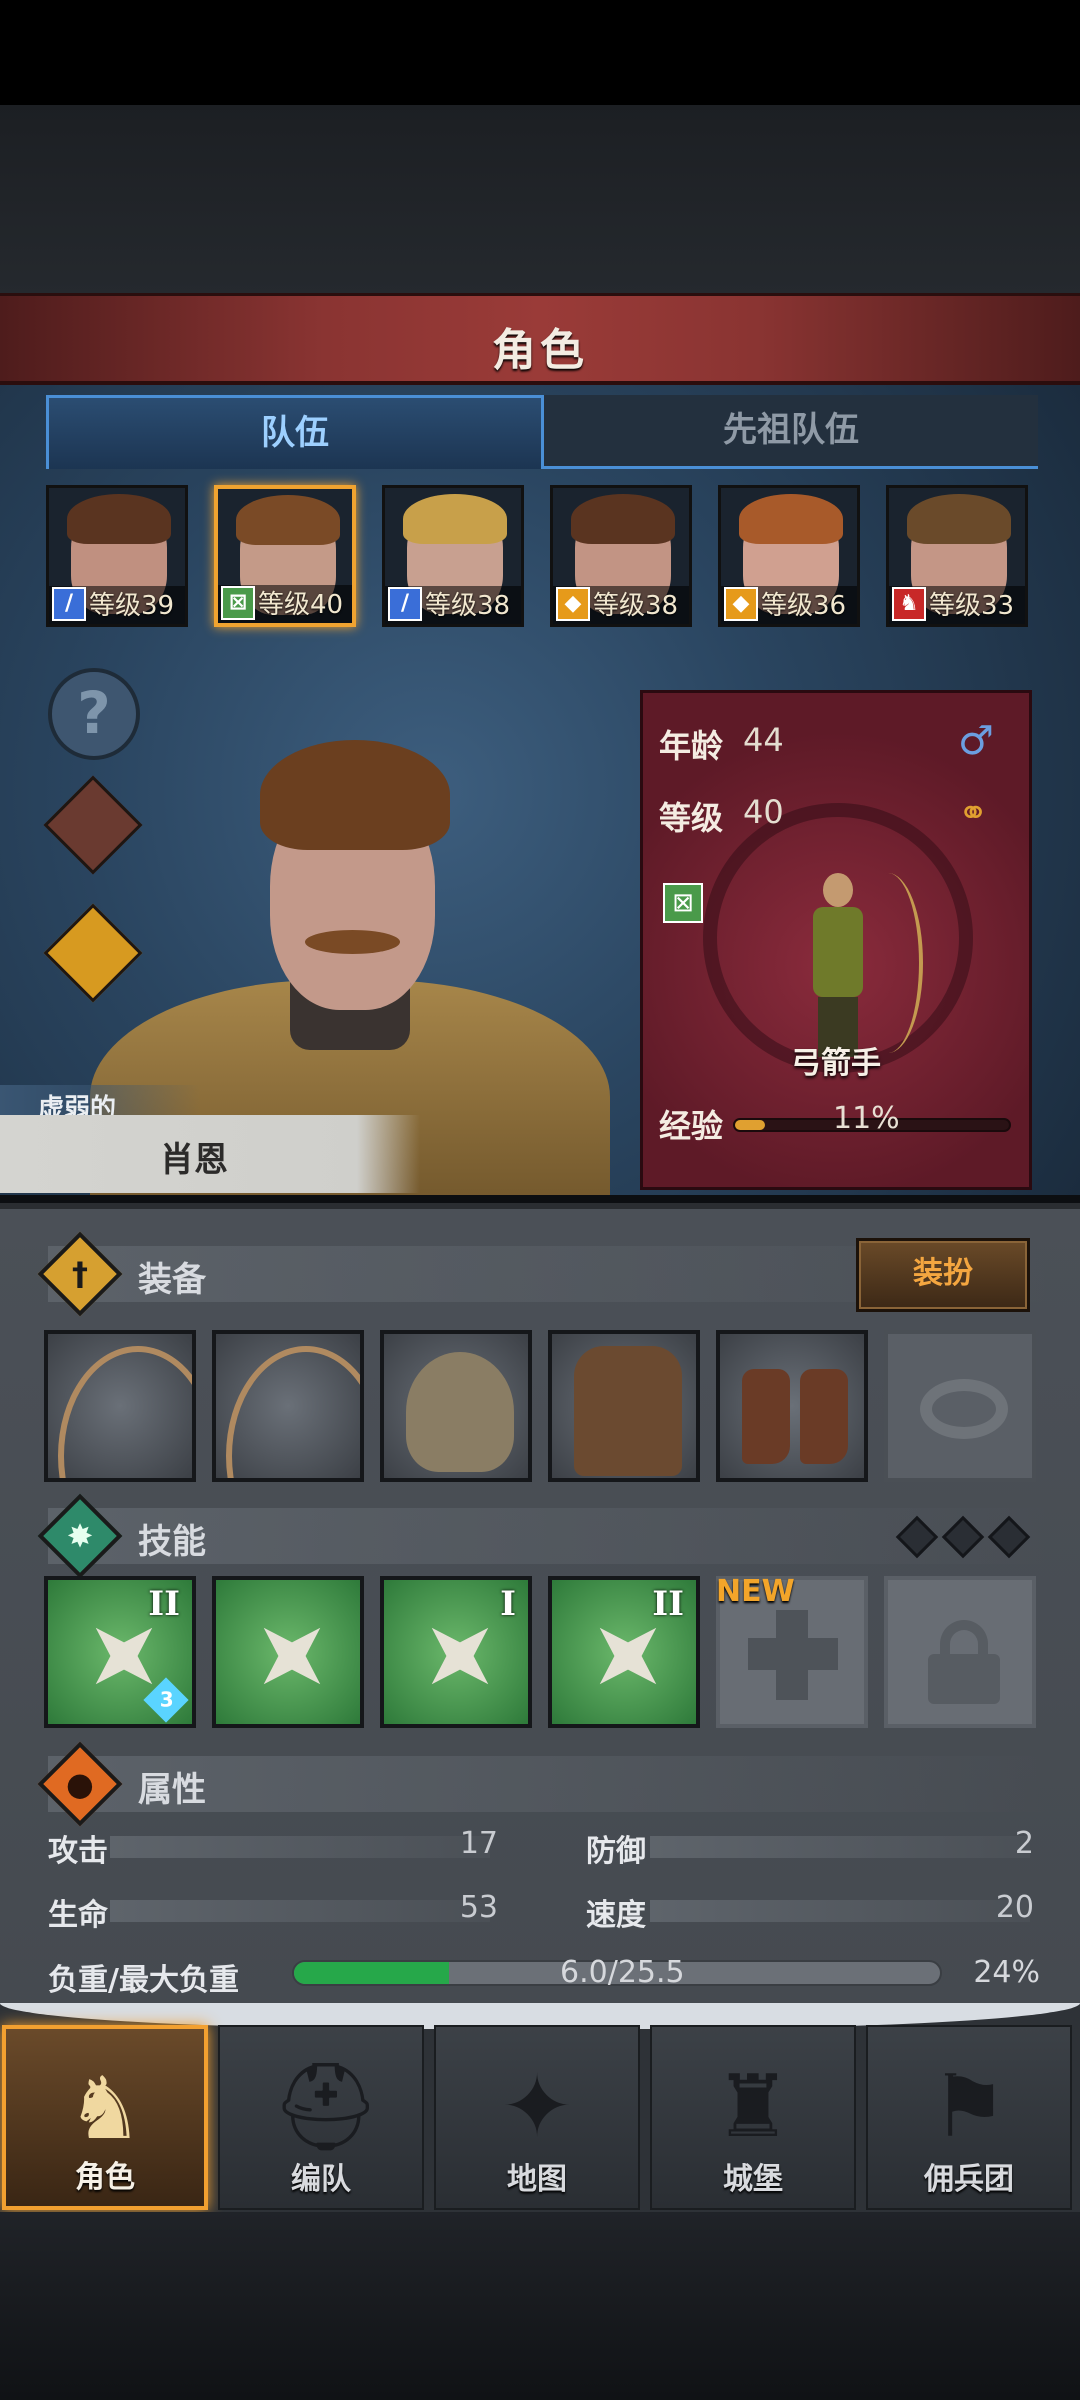  I want to click on gem-badge: 3, so click(166, 1700).